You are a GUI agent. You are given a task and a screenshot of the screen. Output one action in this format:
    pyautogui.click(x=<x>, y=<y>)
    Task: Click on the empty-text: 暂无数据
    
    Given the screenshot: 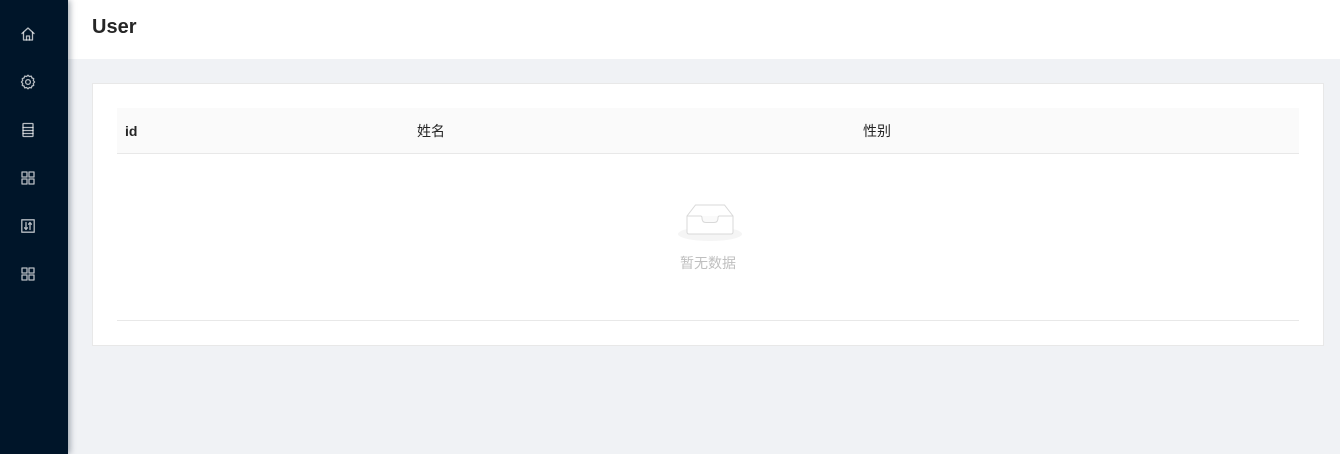 What is the action you would take?
    pyautogui.click(x=708, y=263)
    